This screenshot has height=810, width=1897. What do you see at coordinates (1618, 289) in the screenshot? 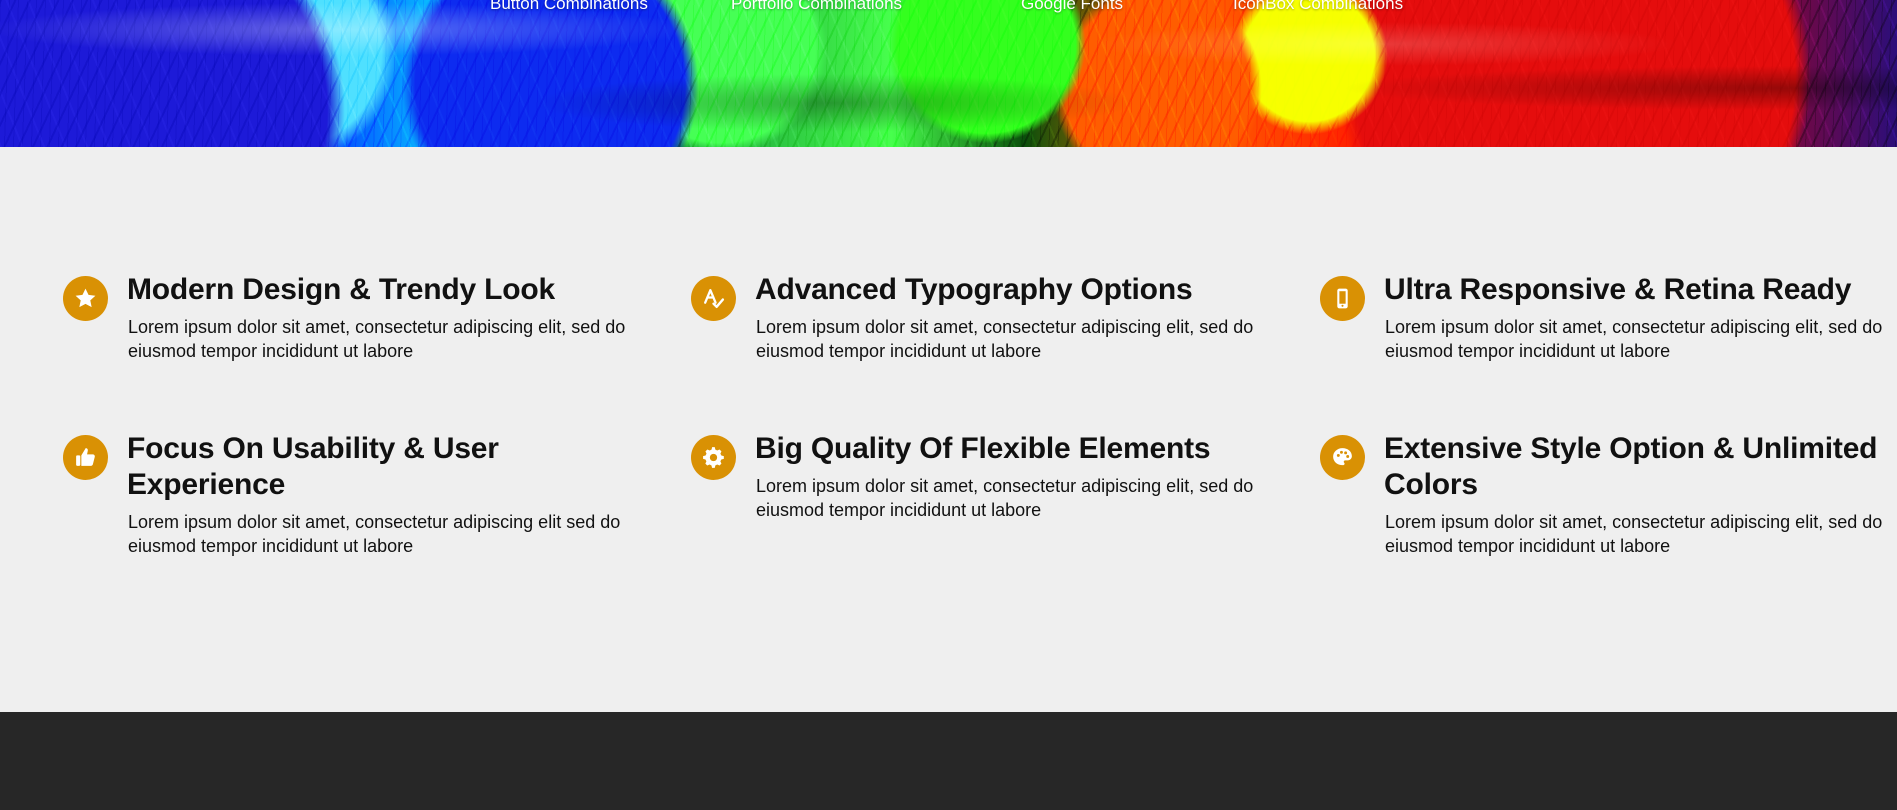
I see `feature-title: Ultra Responsive & Retina Ready` at bounding box center [1618, 289].